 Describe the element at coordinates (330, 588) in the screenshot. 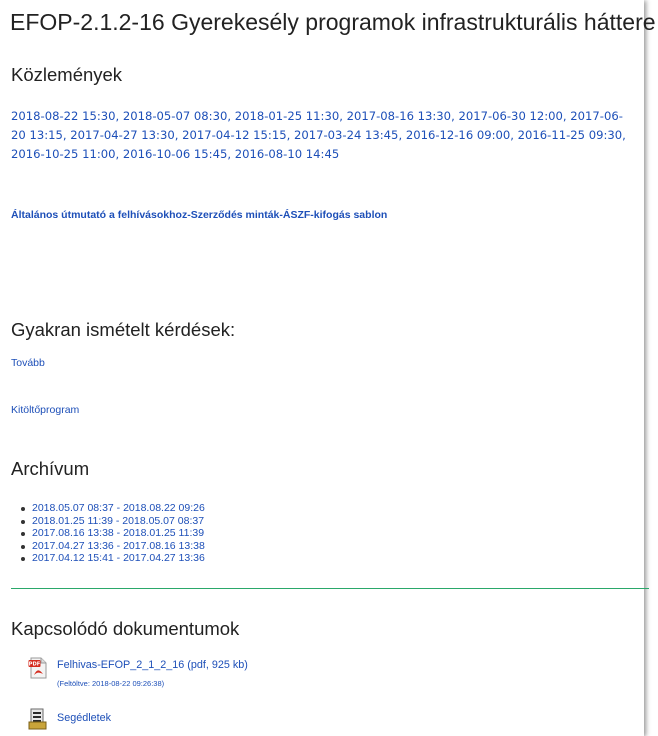

I see `section-divider` at that location.